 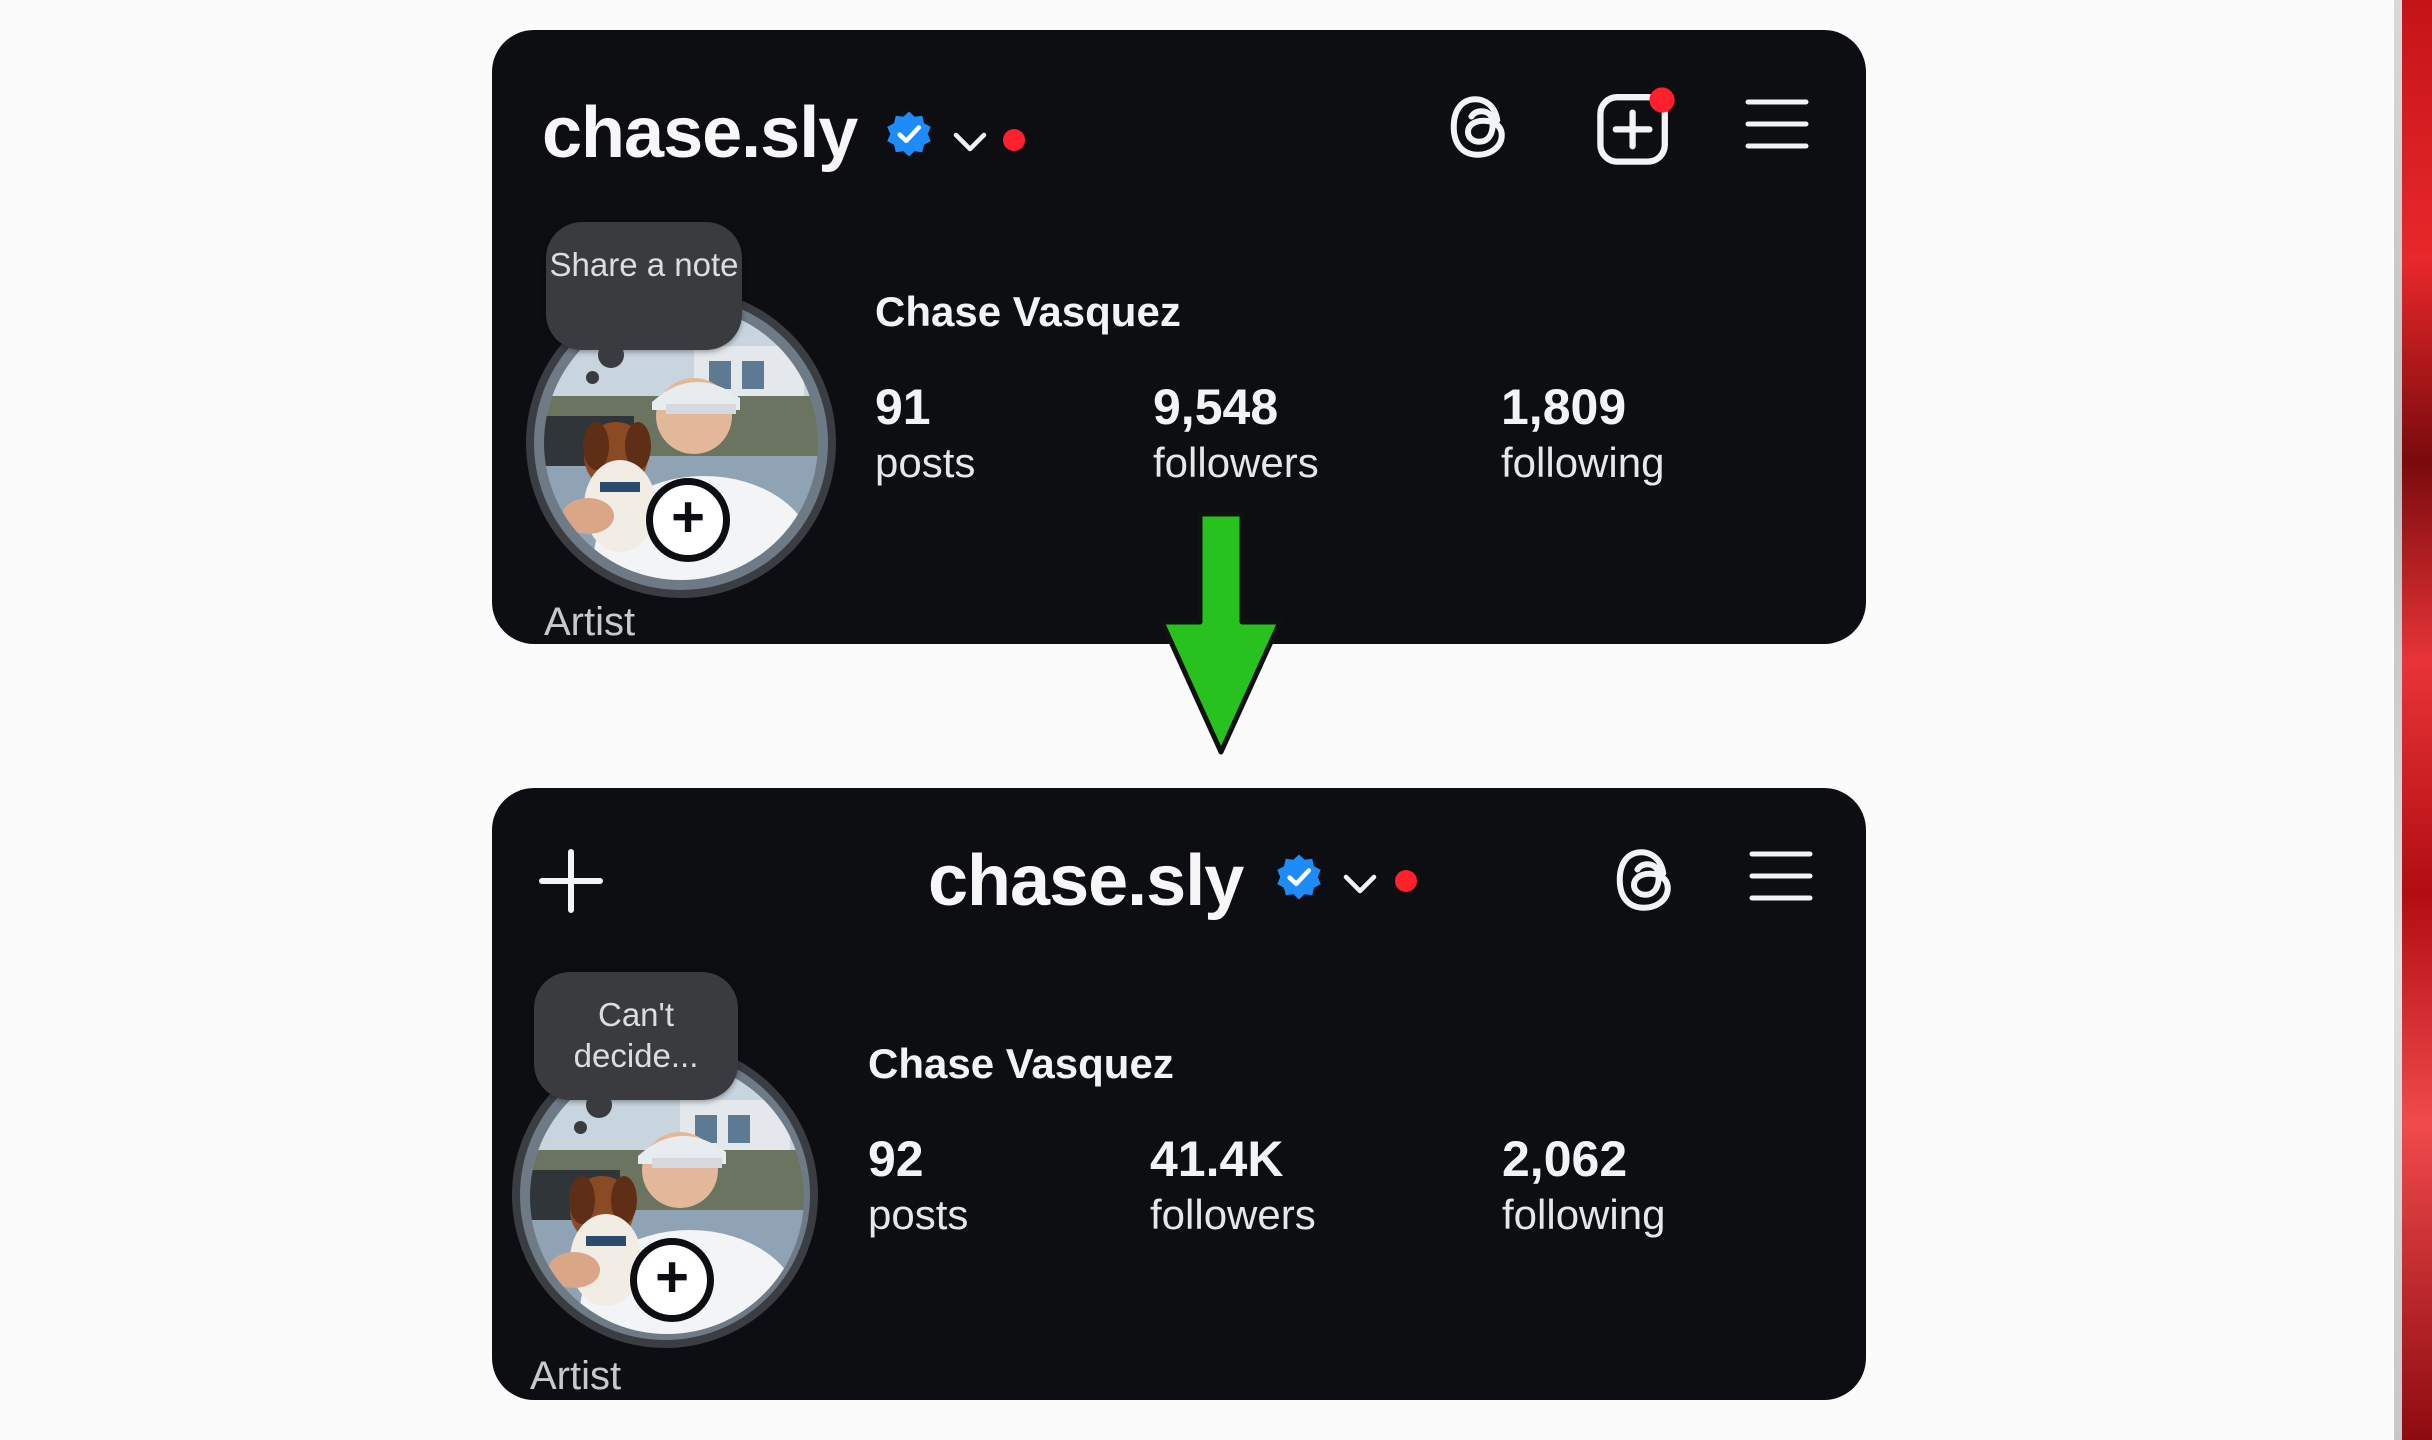 What do you see at coordinates (1563, 407) in the screenshot?
I see `following-count: 1,809` at bounding box center [1563, 407].